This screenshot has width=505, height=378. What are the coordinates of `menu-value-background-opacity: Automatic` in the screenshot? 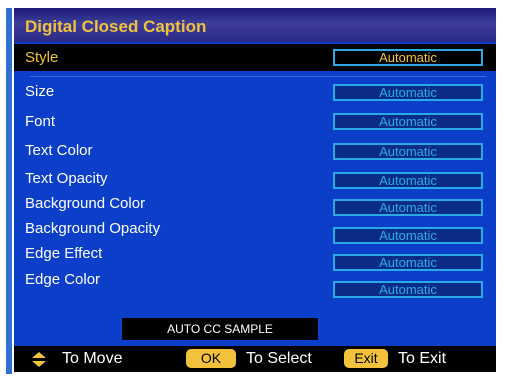 It's located at (408, 235).